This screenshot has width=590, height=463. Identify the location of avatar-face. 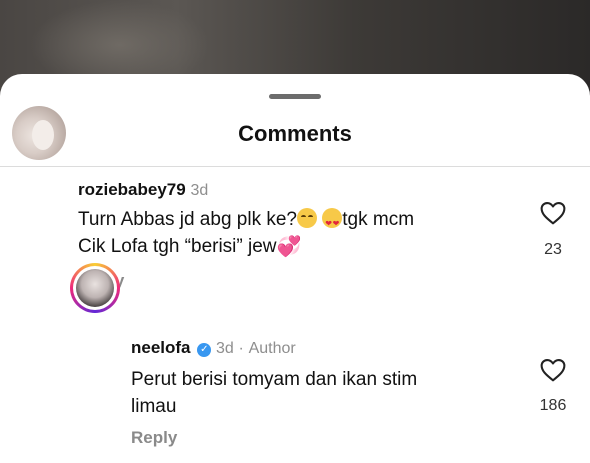
(43, 135).